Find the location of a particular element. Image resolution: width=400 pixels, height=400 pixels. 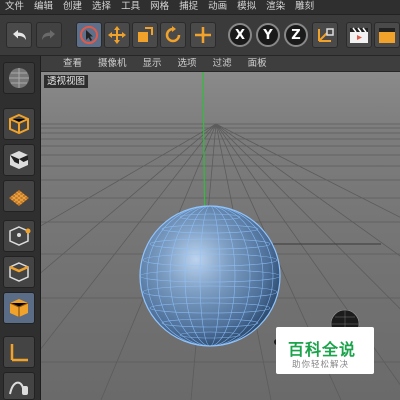

menu-sculpt: 雕刻 is located at coordinates (304, 7).